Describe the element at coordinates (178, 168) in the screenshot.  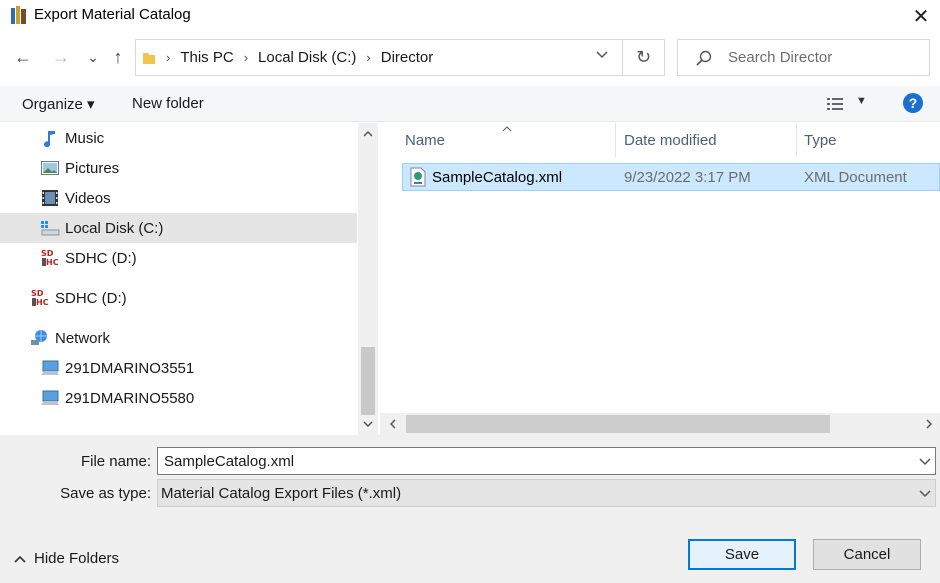
I see `sidebar-item-pictures: Pictures` at that location.